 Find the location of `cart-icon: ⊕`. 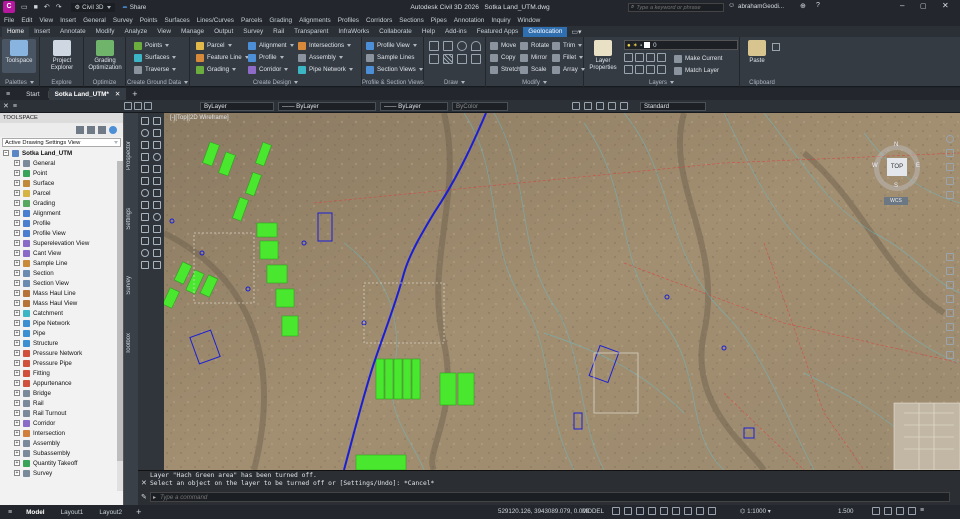

cart-icon: ⊕ is located at coordinates (803, 6).